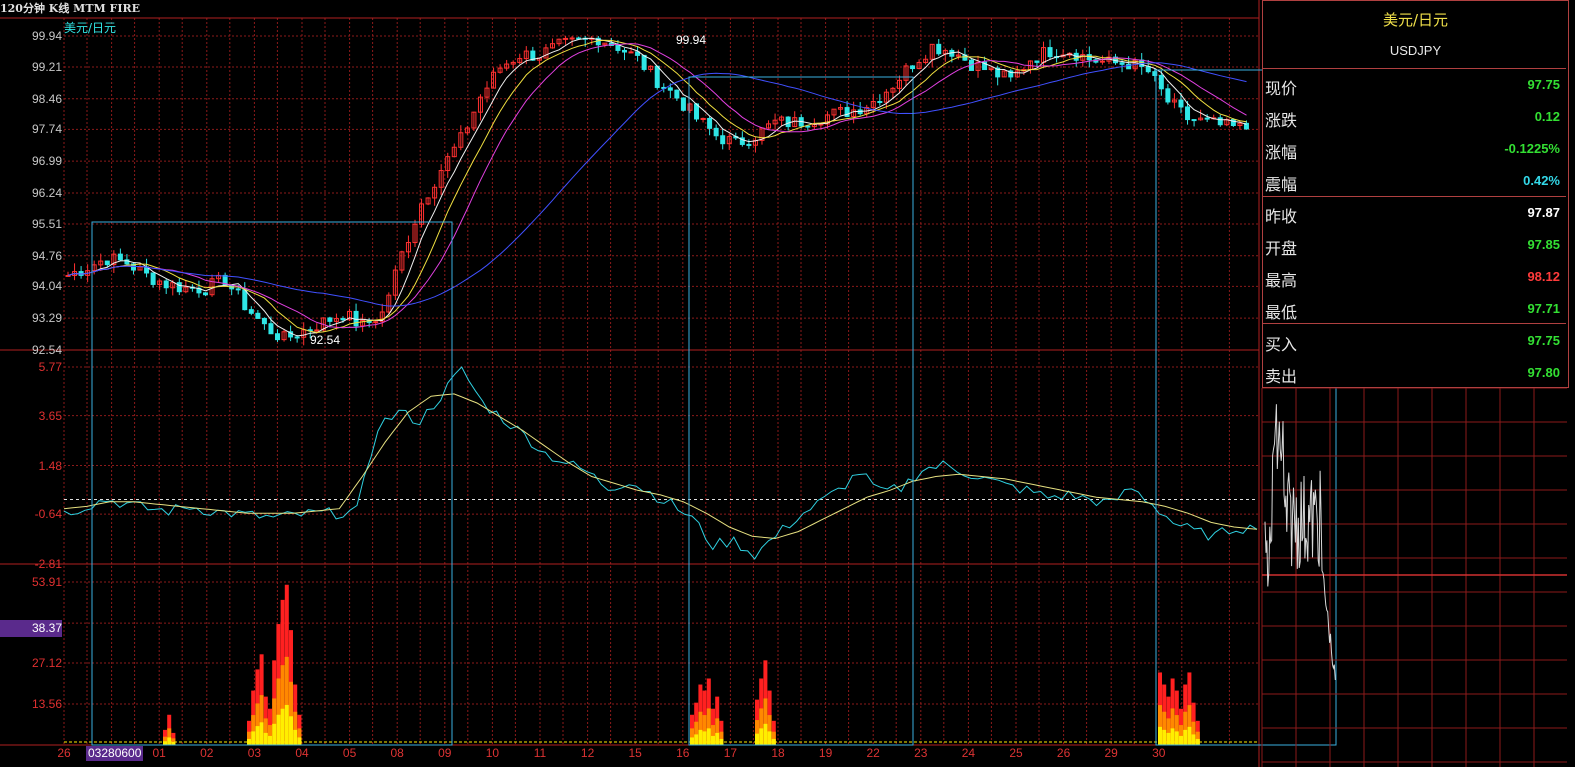  What do you see at coordinates (1543, 372) in the screenshot?
I see `quote-value: 97.80` at bounding box center [1543, 372].